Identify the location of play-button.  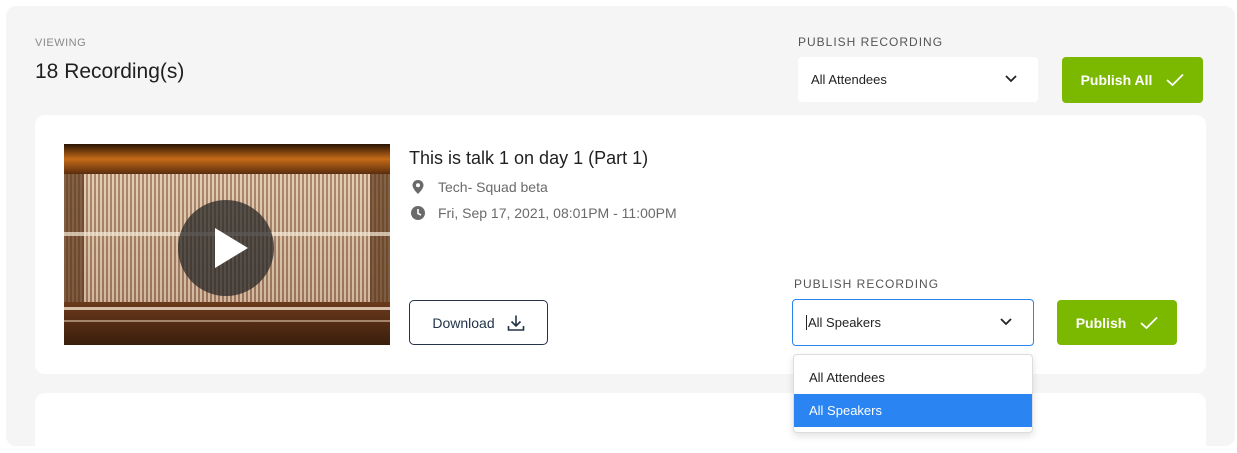
(226, 248).